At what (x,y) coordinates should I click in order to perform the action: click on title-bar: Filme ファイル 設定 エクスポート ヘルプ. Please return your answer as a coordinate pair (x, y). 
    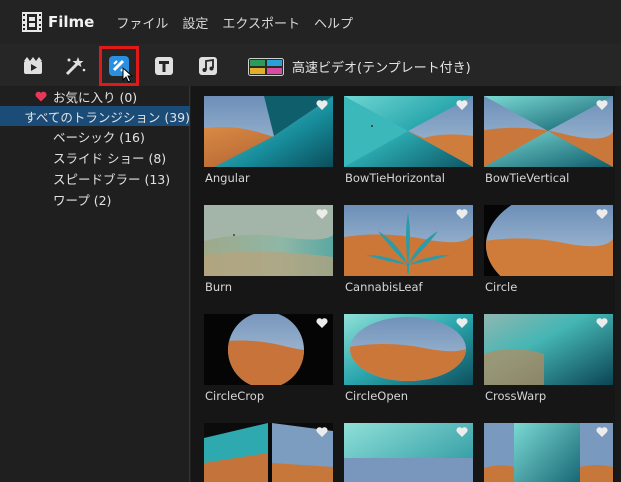
    Looking at the image, I should click on (310, 22).